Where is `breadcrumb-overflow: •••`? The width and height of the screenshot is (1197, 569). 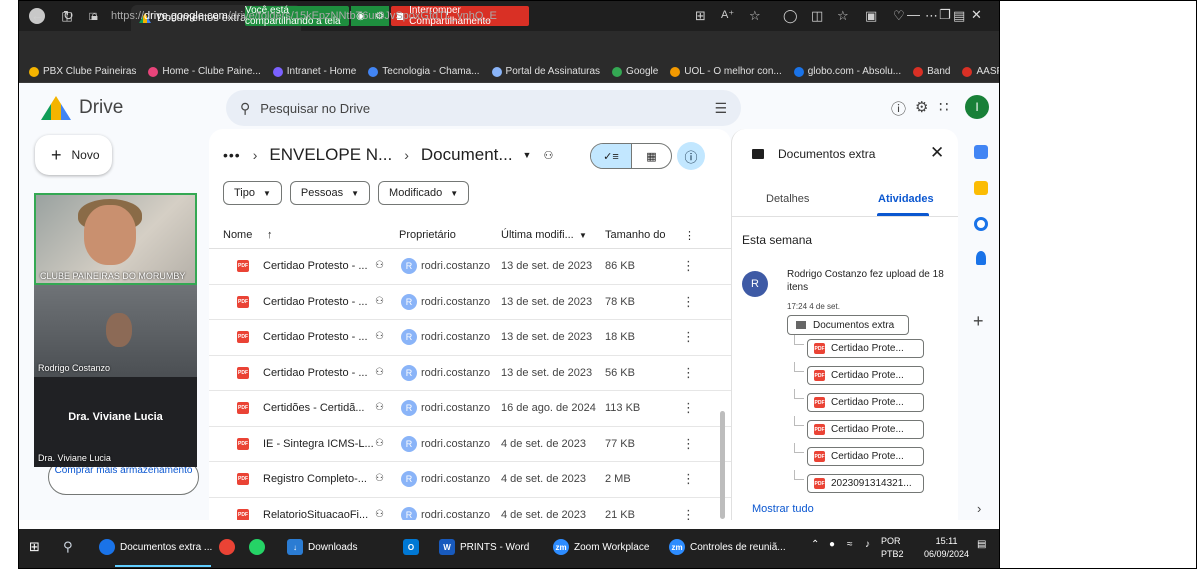
breadcrumb-overflow: ••• is located at coordinates (232, 155).